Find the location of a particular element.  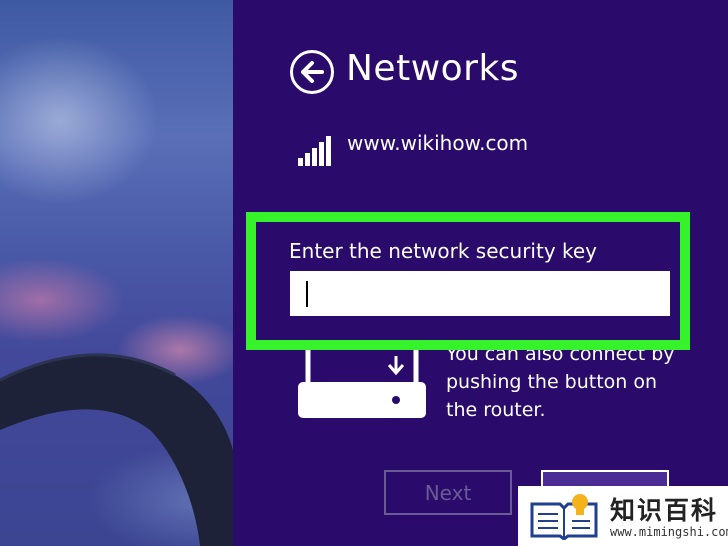

watermark: 知识百科 www.mimingshi.com is located at coordinates (623, 516).